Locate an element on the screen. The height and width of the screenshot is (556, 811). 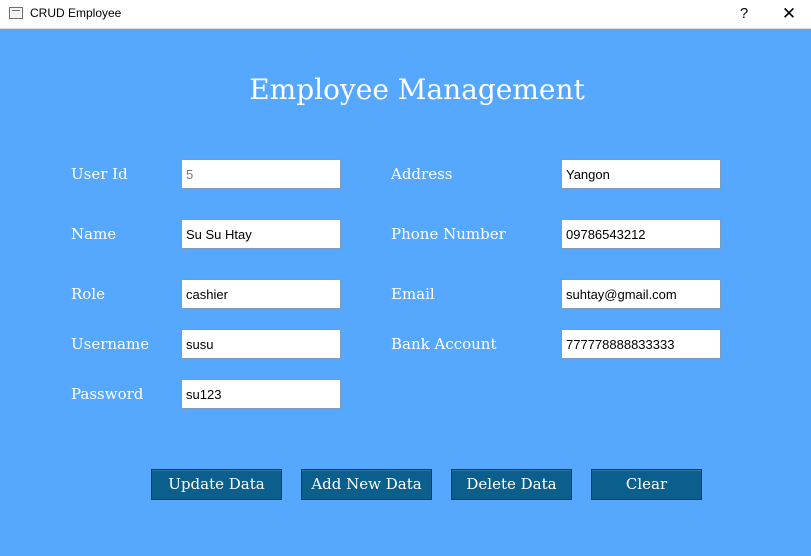
delete-data-button: Delete Data is located at coordinates (511, 484).